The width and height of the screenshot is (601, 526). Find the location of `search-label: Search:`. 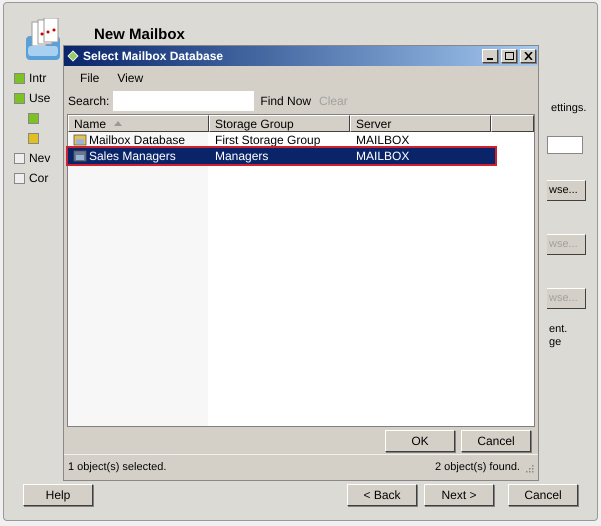

search-label: Search: is located at coordinates (89, 101).